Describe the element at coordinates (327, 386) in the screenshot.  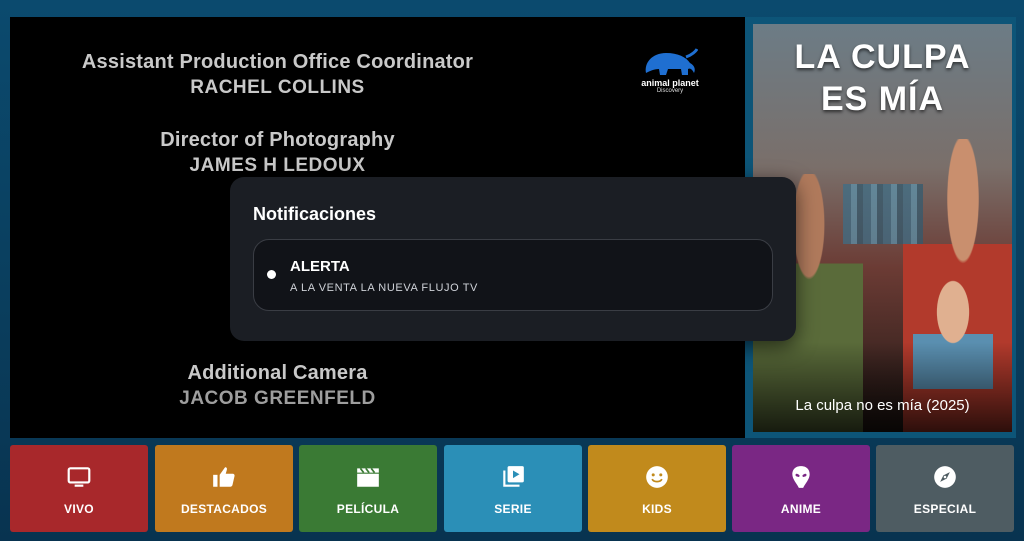
I see `credit-block: Additional Camera JACOB GREENFELD` at that location.